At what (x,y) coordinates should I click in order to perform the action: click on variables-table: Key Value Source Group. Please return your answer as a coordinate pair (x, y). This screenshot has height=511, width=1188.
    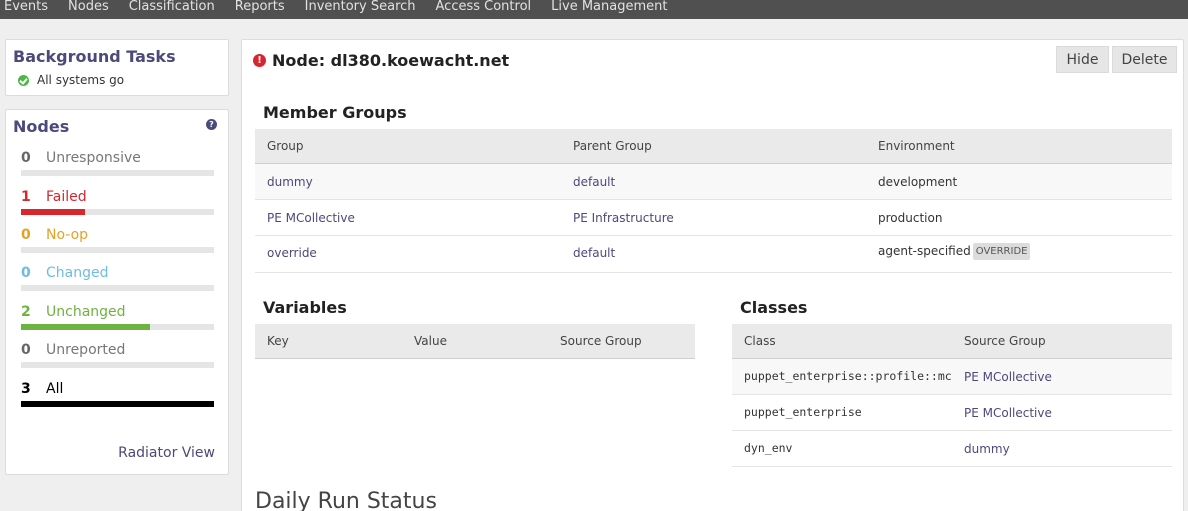
    Looking at the image, I should click on (475, 342).